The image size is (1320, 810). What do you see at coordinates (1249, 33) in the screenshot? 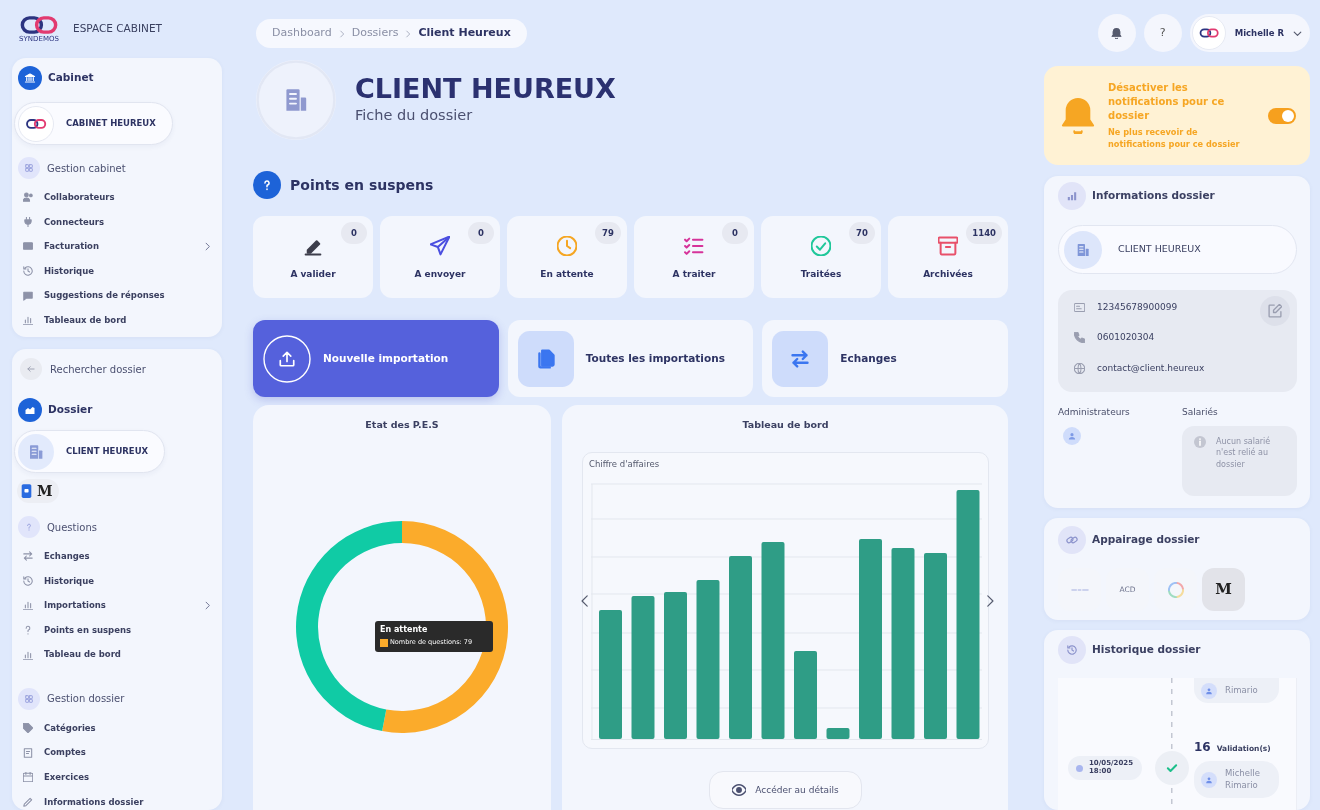
I see `user-menu: Michelle R` at bounding box center [1249, 33].